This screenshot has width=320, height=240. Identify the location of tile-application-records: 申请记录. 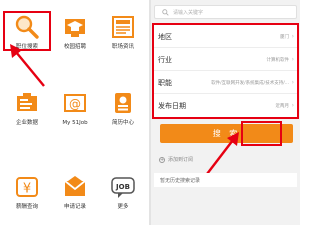
(75, 192).